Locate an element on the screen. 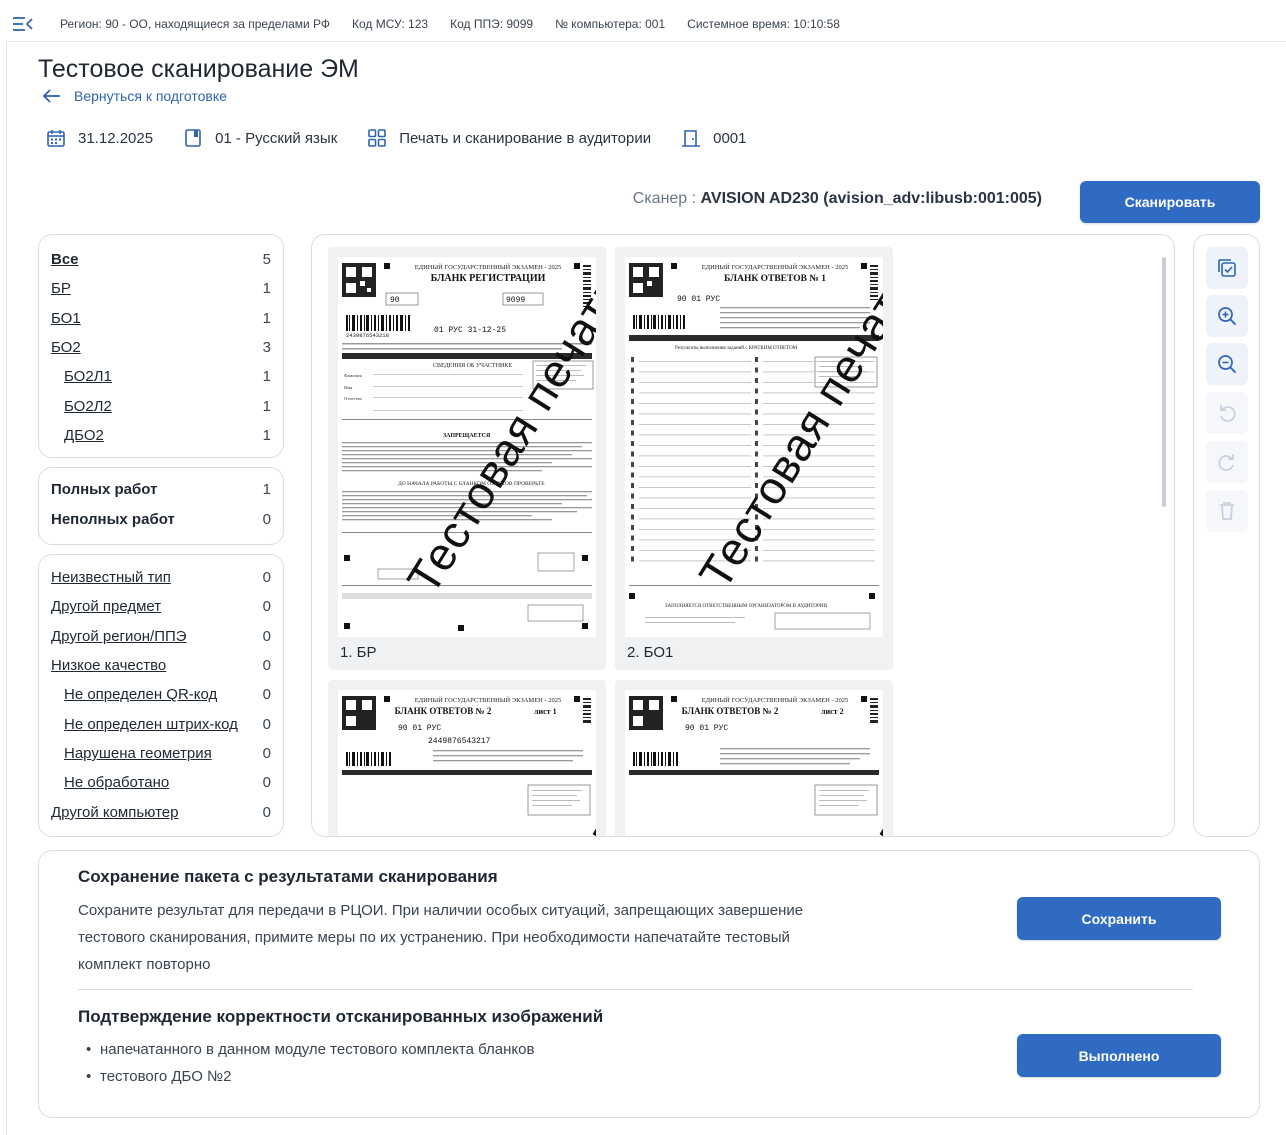 The image size is (1286, 1135). issue-label: Другой предмет is located at coordinates (106, 607).